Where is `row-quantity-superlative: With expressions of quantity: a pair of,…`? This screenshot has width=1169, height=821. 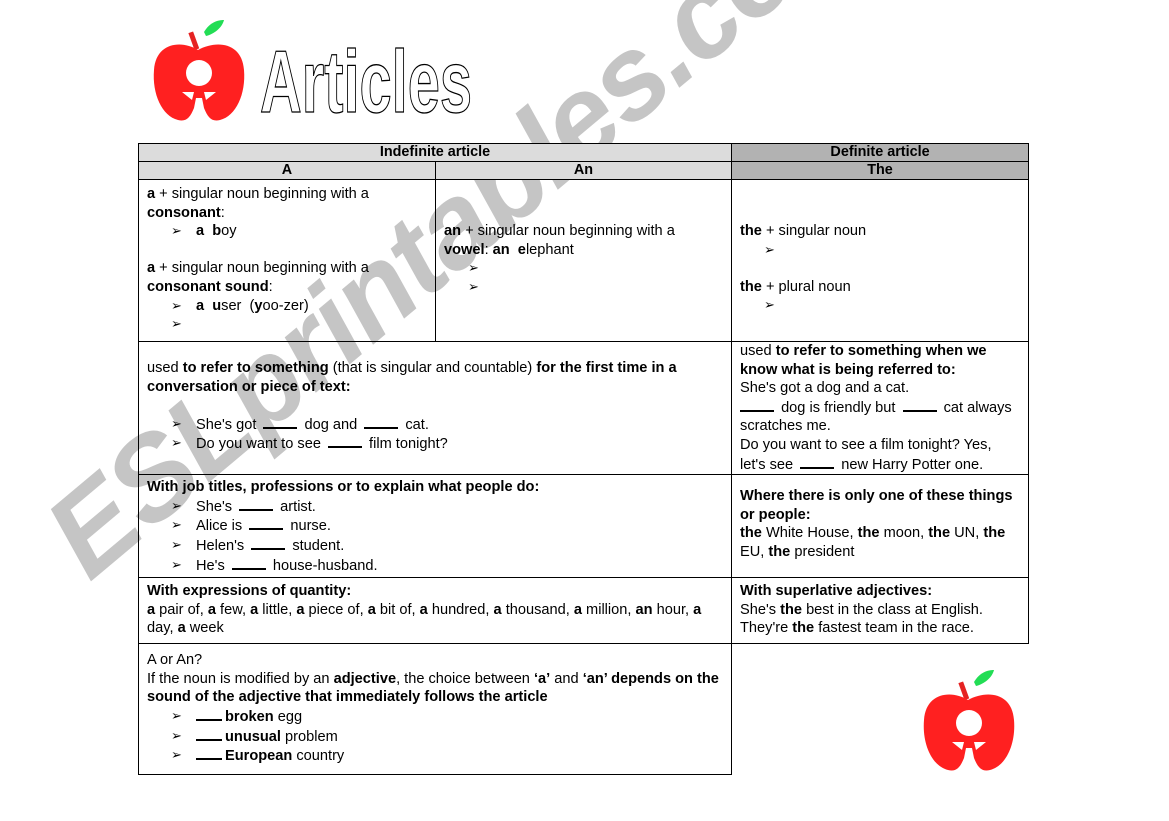
row-quantity-superlative: With expressions of quantity: a pair of,… is located at coordinates (583, 611).